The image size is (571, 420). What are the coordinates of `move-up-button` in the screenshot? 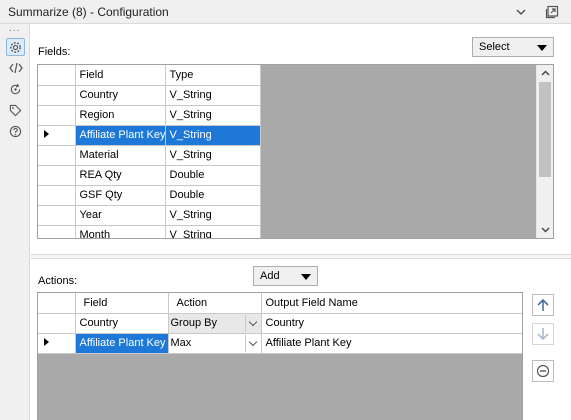 It's located at (543, 305).